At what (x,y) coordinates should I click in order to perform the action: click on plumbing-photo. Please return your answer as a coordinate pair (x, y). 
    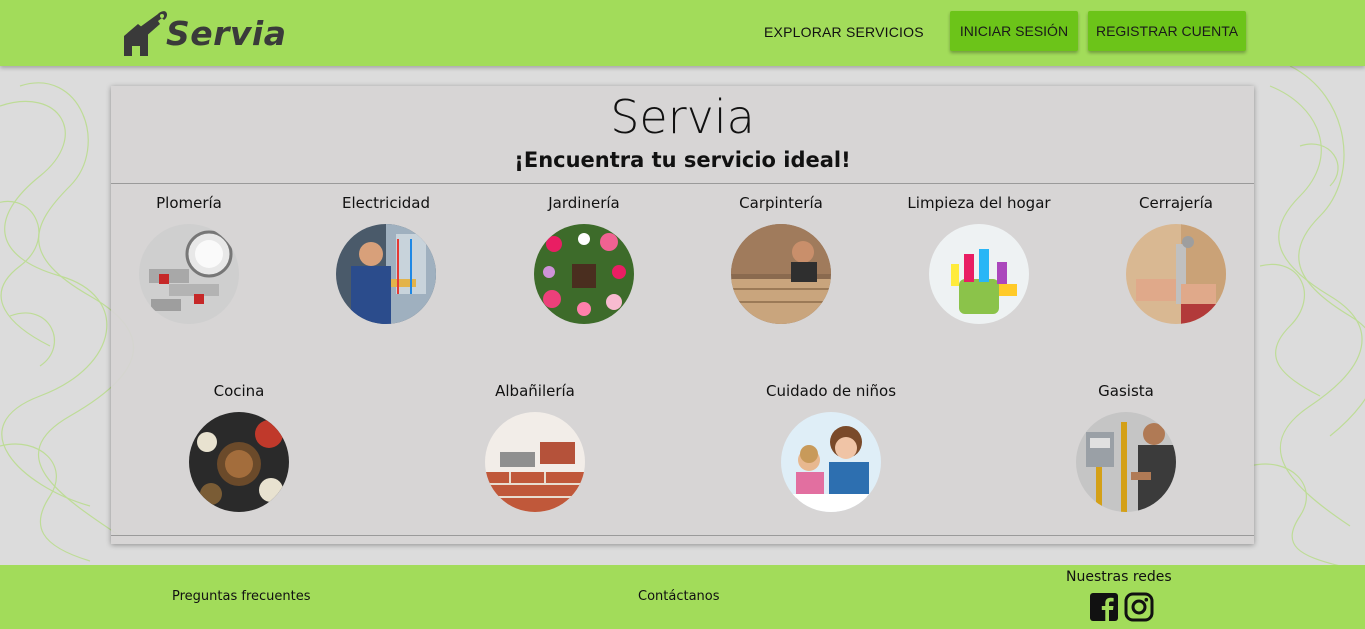
    Looking at the image, I should click on (189, 274).